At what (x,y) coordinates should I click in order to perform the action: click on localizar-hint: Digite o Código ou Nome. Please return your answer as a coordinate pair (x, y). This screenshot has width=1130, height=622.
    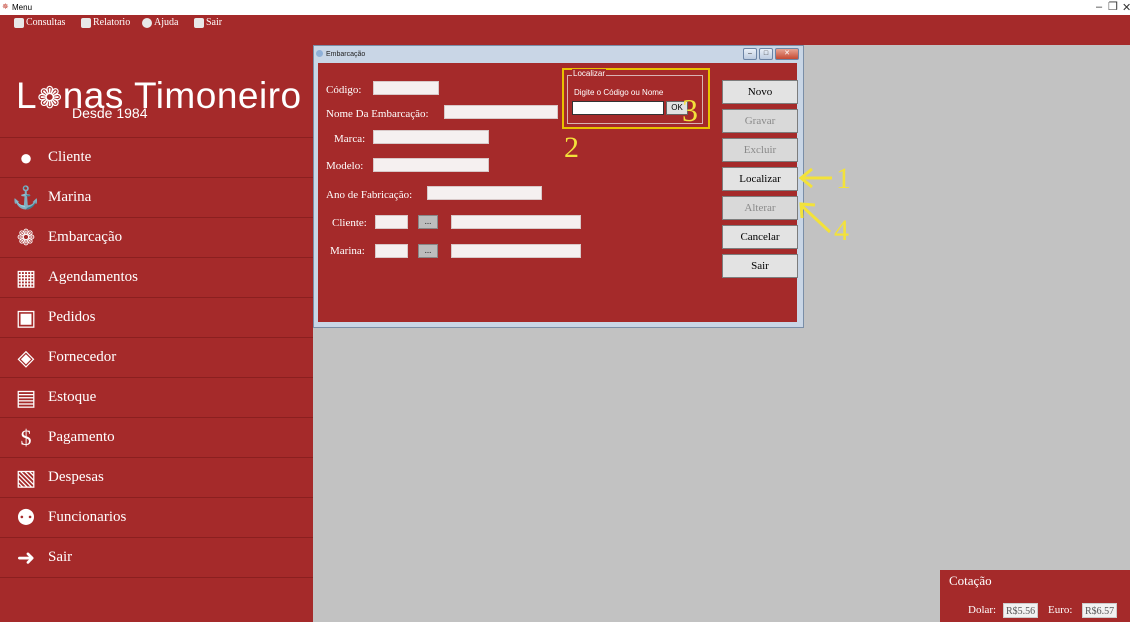
    Looking at the image, I should click on (619, 92).